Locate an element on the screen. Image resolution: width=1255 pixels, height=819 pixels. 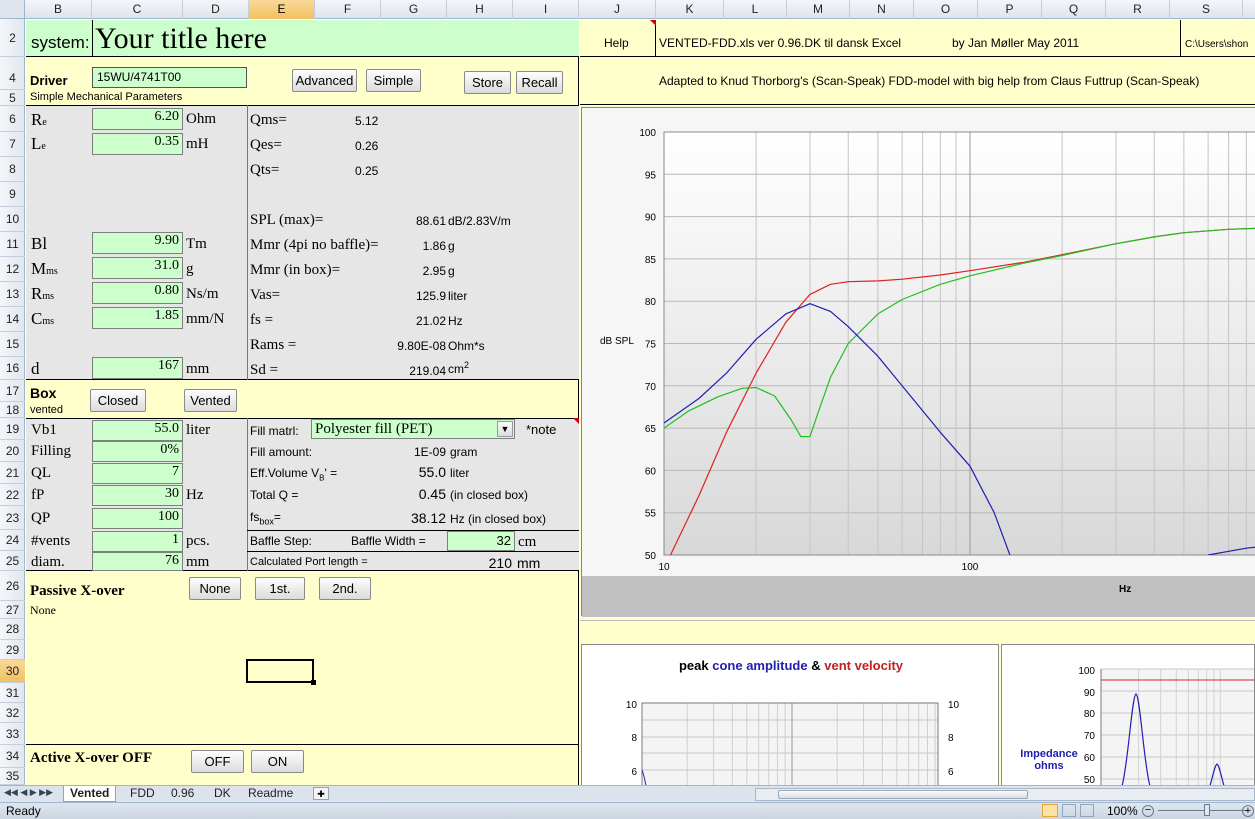
fp-input: 30 is located at coordinates (137, 495).